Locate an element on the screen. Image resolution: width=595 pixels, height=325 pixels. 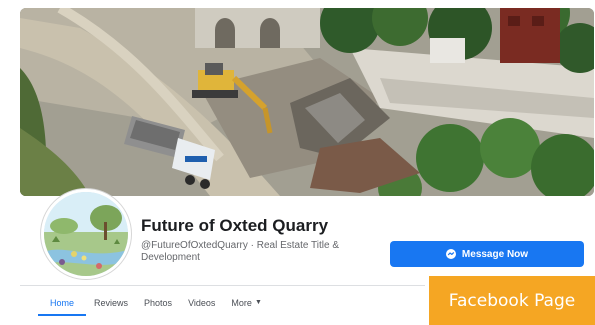
tab-videos: Videos is located at coordinates (201, 304).